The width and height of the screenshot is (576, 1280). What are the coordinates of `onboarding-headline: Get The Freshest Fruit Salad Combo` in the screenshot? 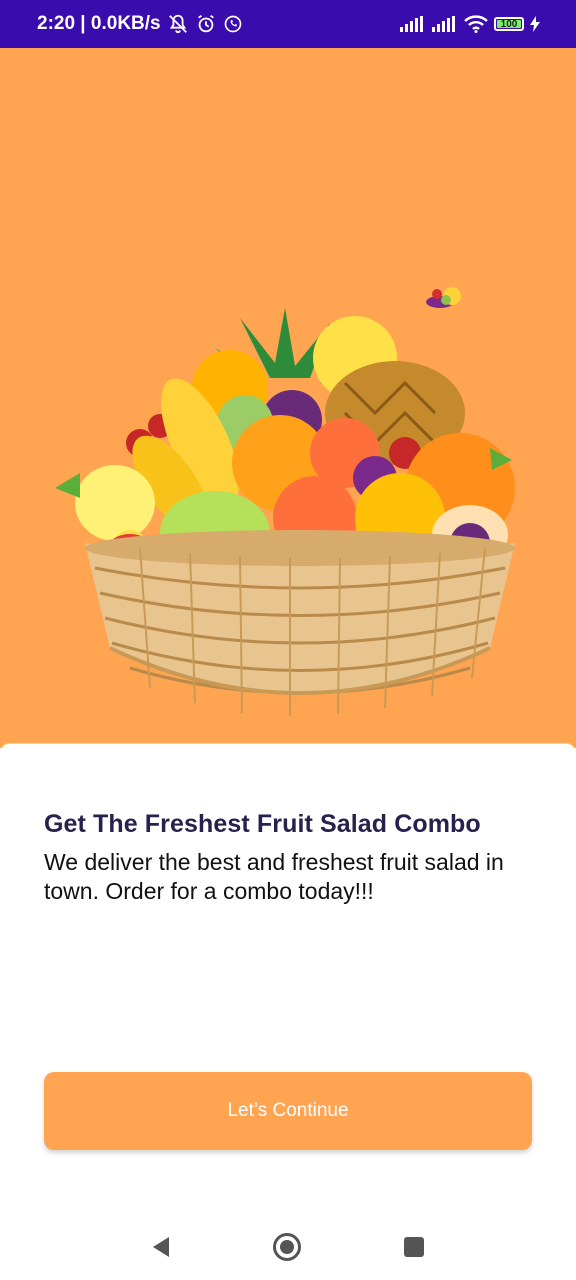 It's located at (262, 824).